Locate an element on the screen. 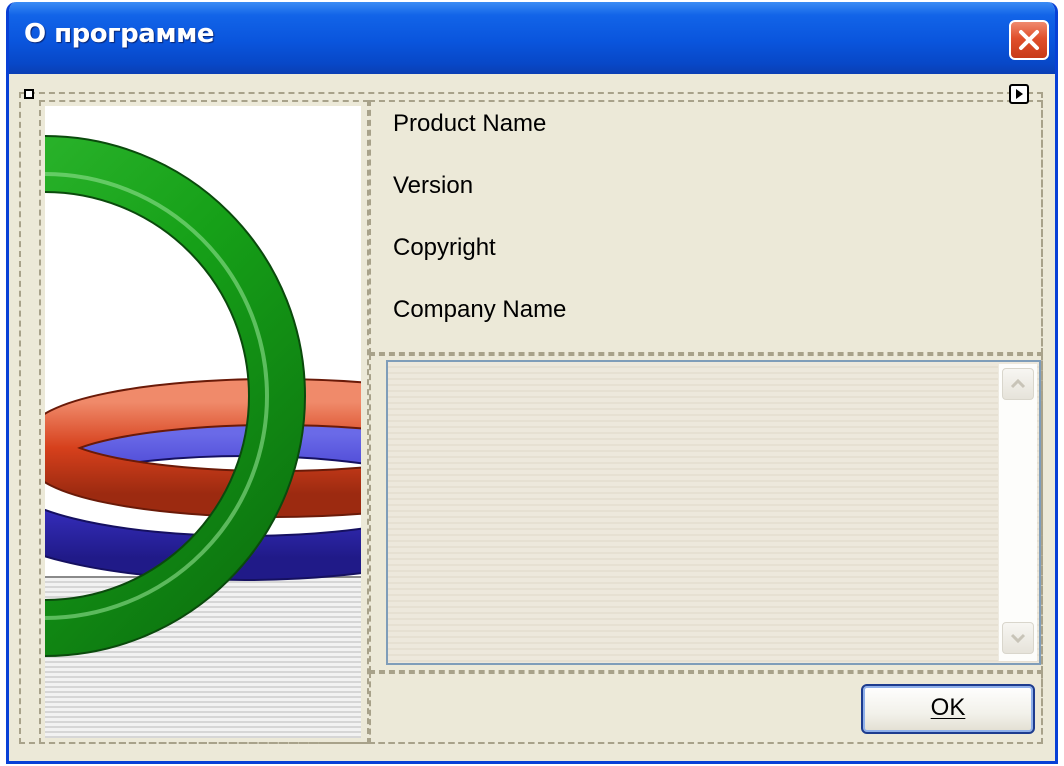 This screenshot has width=1064, height=766. play-arrow-icon is located at coordinates (1019, 94).